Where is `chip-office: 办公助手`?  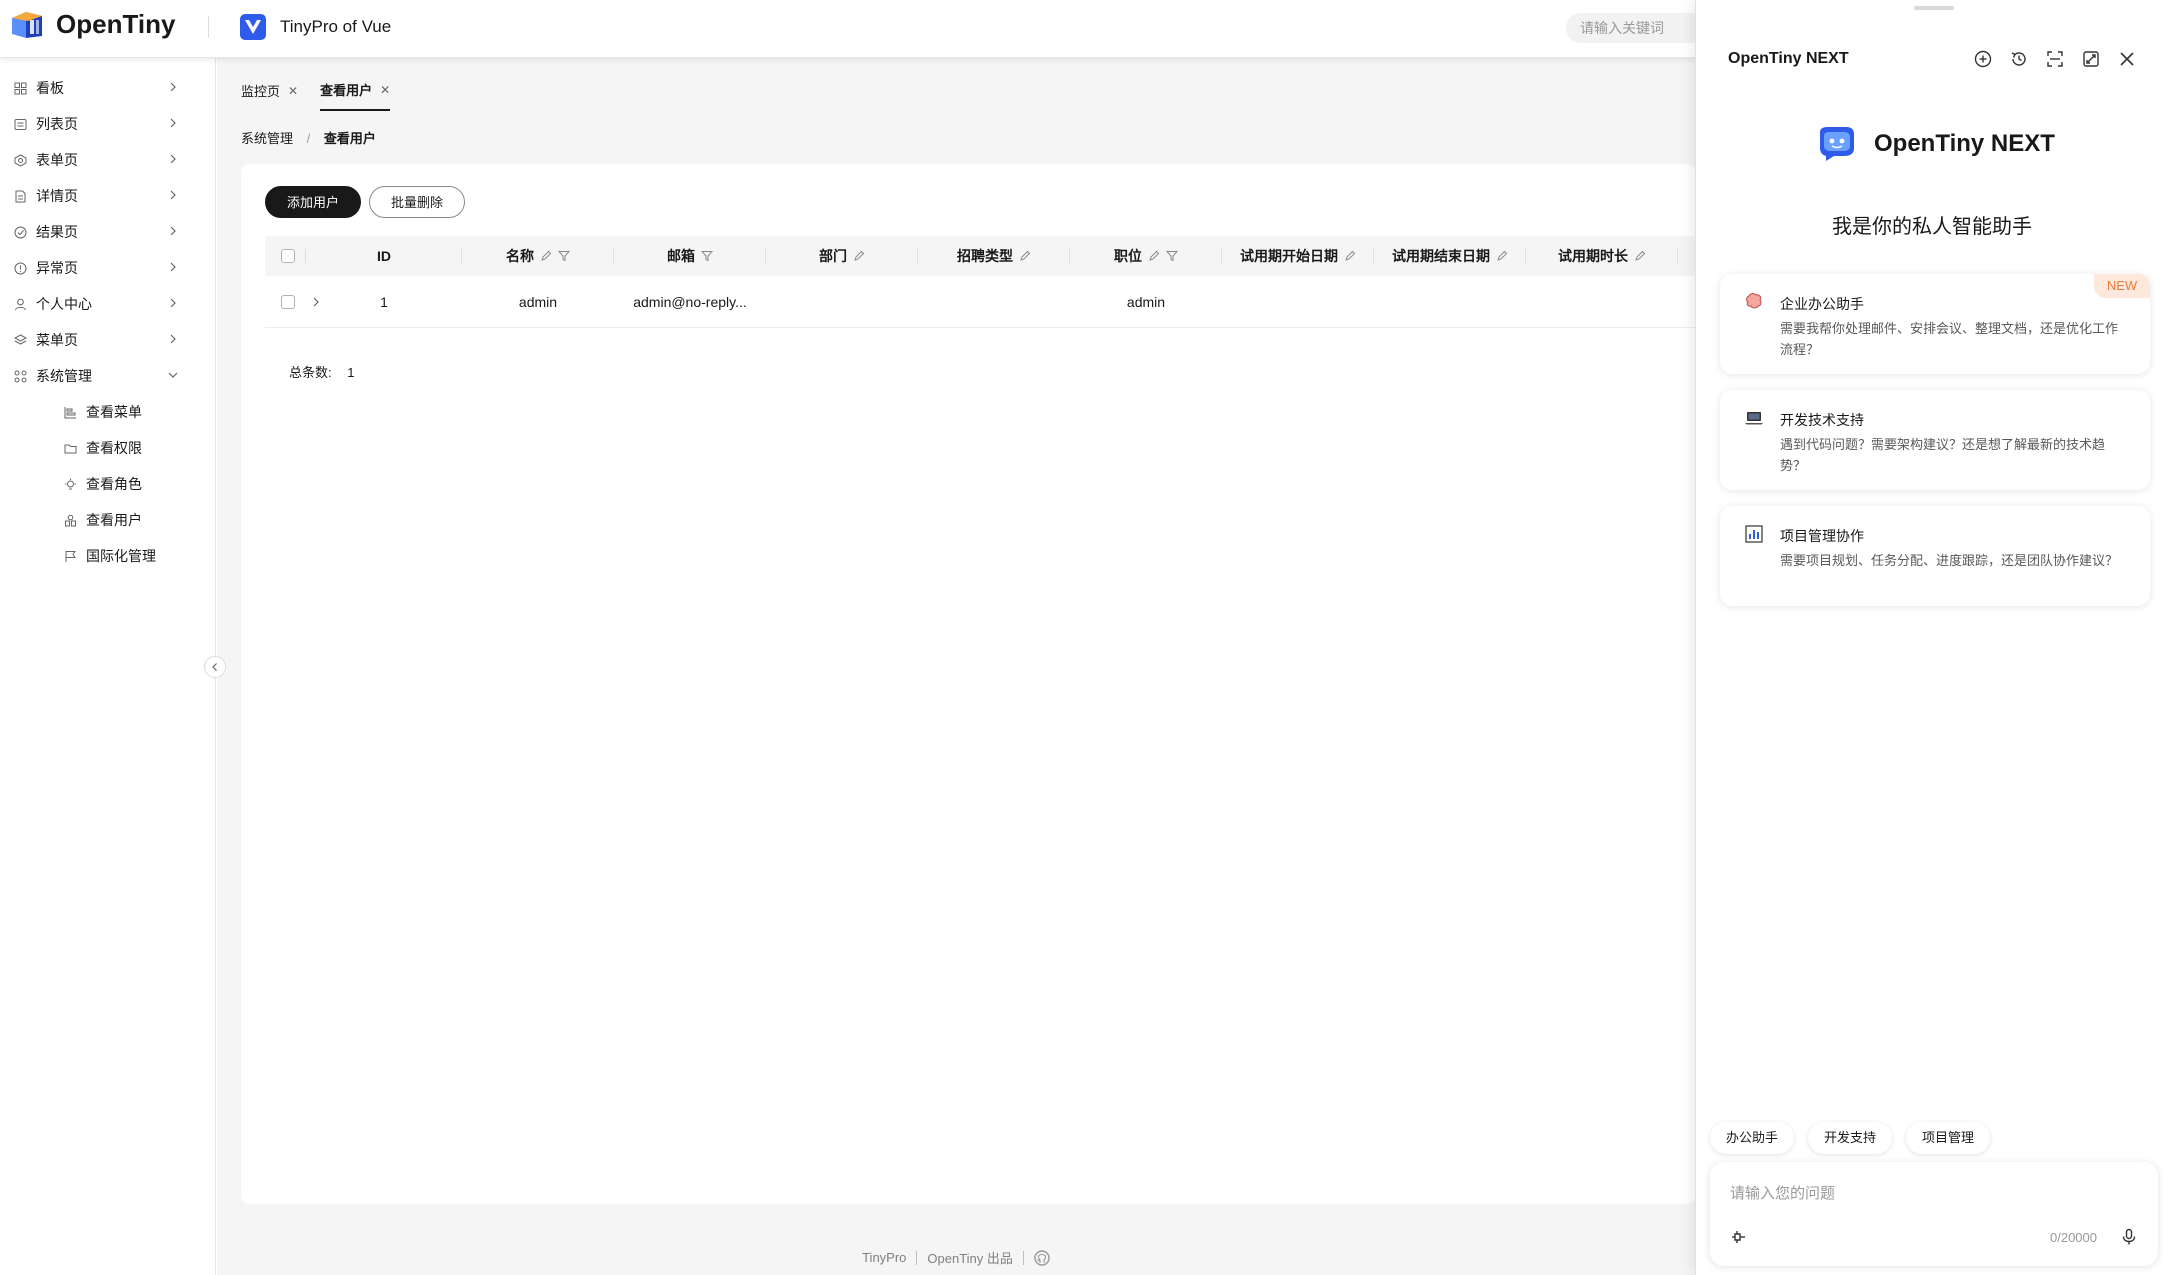
chip-office: 办公助手 is located at coordinates (1752, 1138).